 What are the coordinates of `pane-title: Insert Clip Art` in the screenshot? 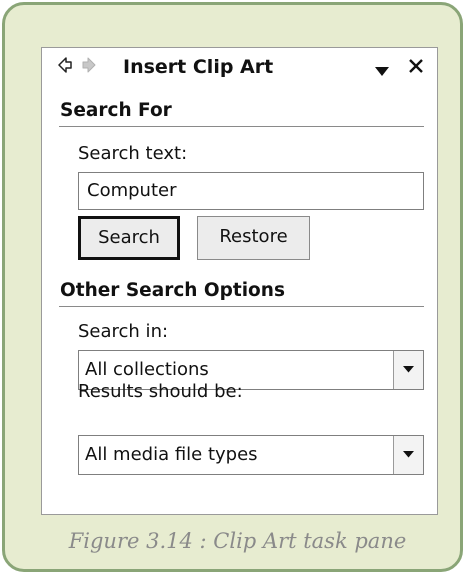 It's located at (198, 67).